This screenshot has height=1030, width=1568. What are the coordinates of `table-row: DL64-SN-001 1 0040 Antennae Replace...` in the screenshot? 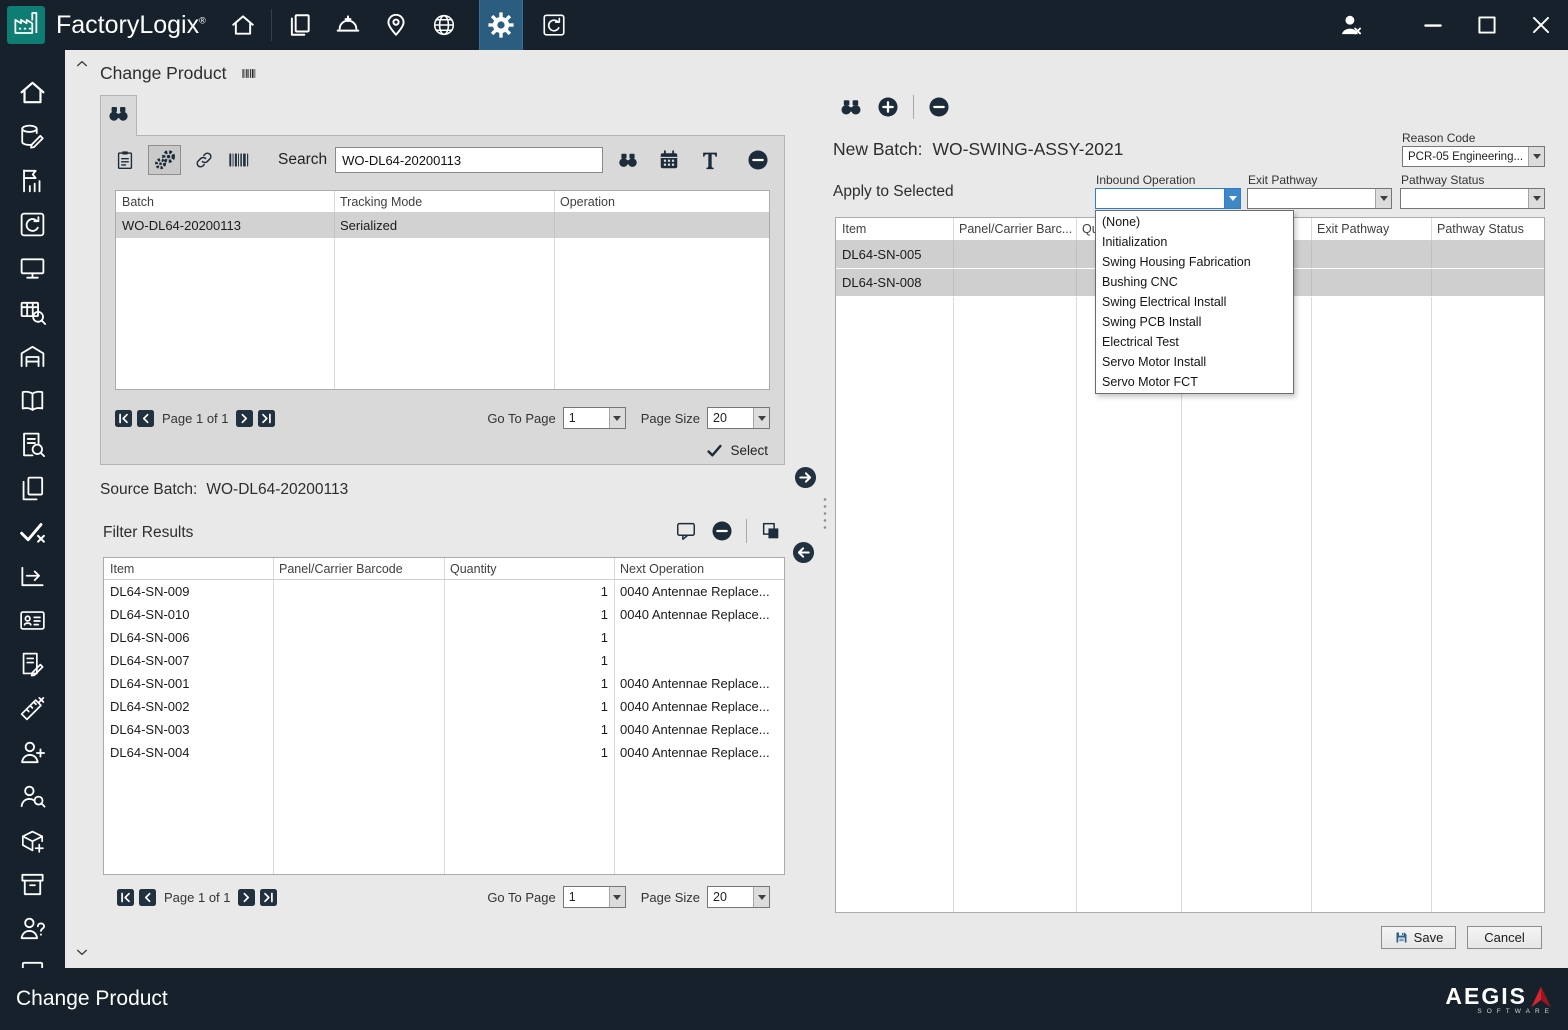 It's located at (444, 683).